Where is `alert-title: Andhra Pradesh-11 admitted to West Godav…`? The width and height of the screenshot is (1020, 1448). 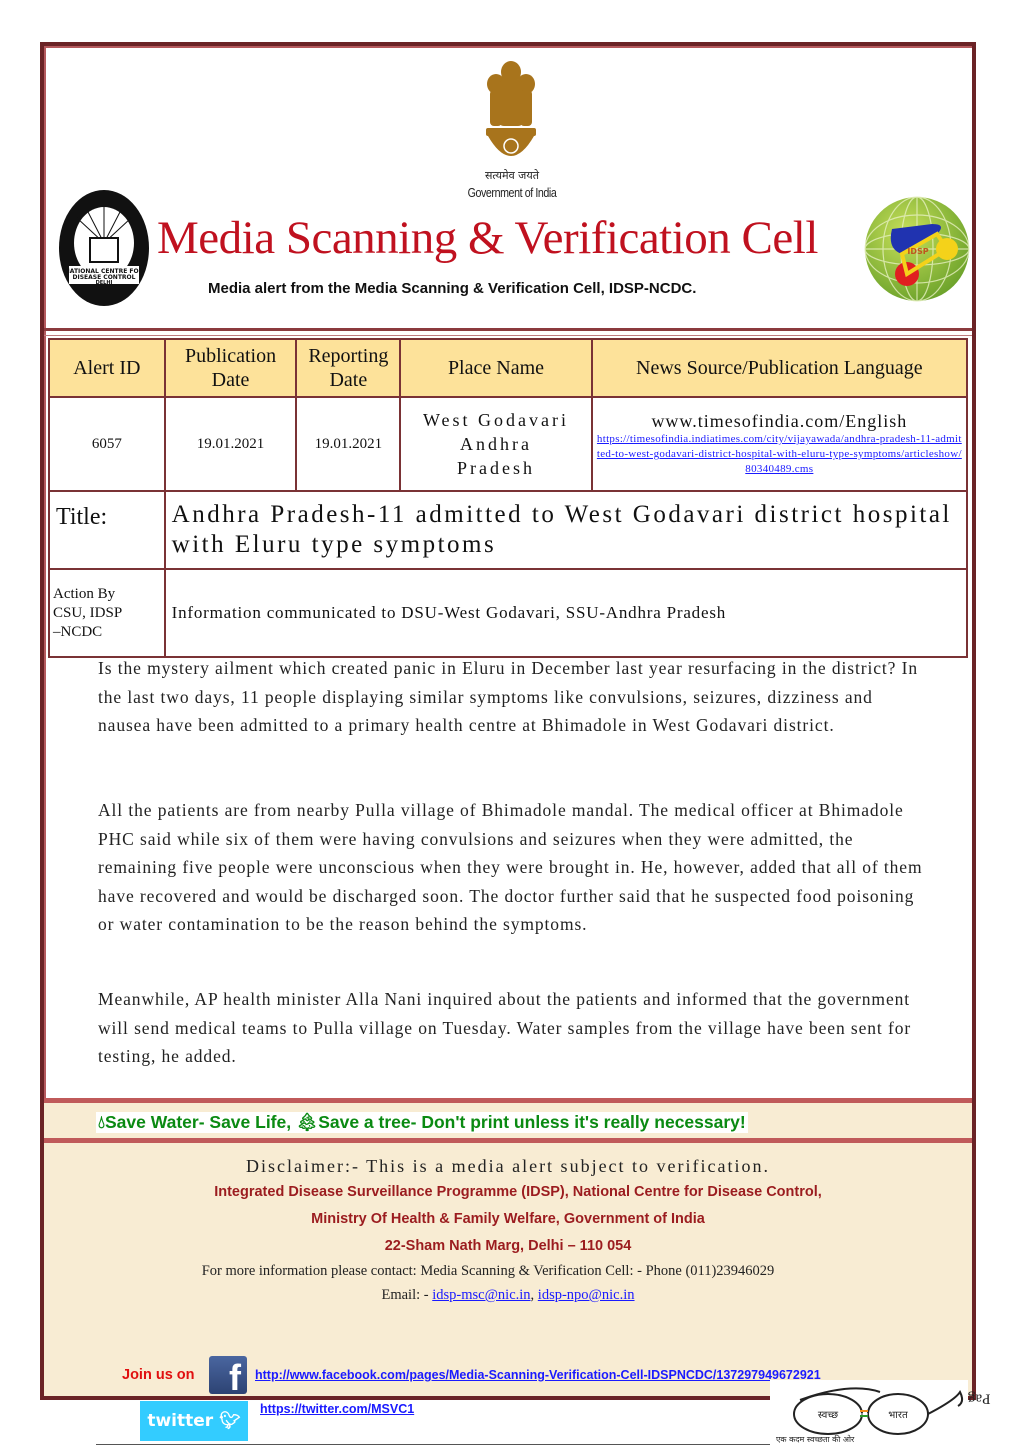
alert-title: Andhra Pradesh-11 admitted to West Godav… is located at coordinates (566, 530).